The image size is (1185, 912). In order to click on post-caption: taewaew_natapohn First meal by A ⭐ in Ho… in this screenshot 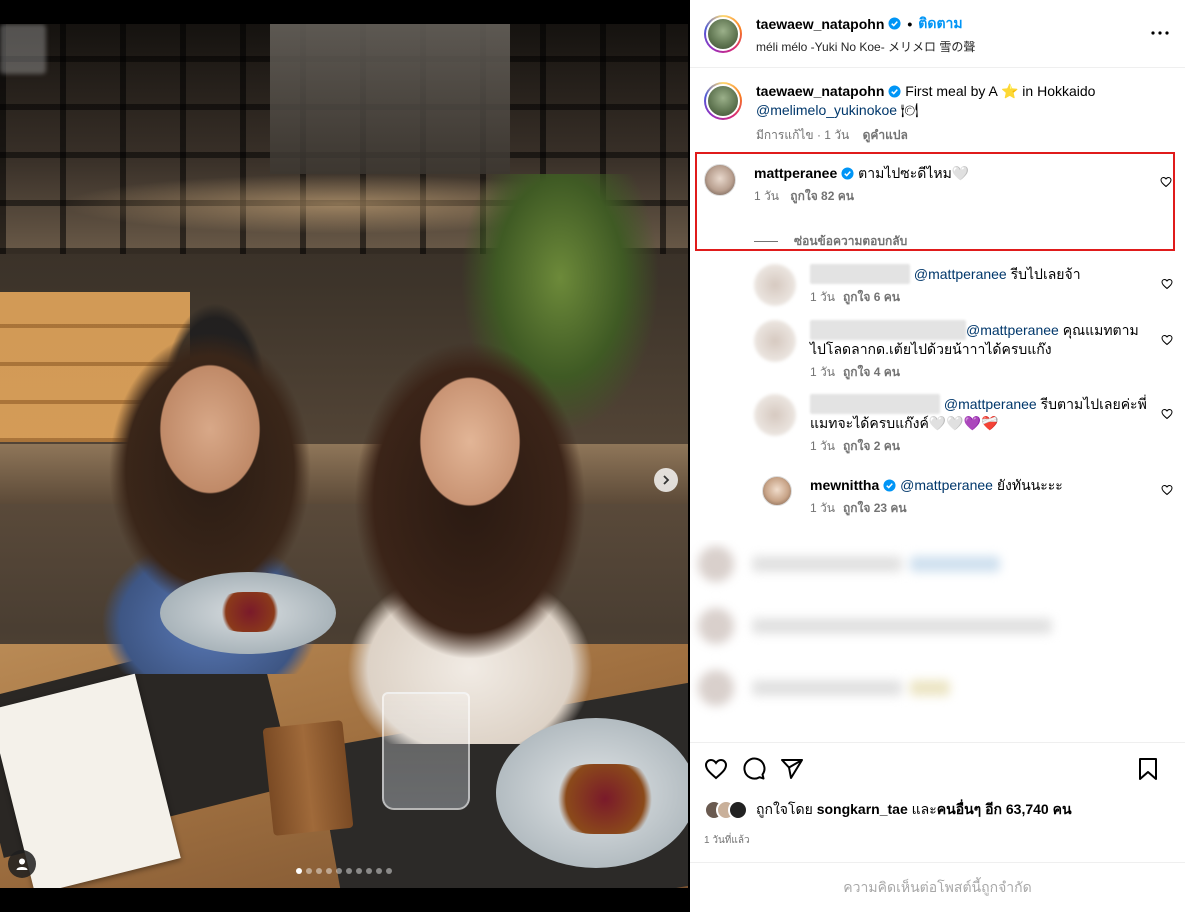, I will do `click(937, 110)`.